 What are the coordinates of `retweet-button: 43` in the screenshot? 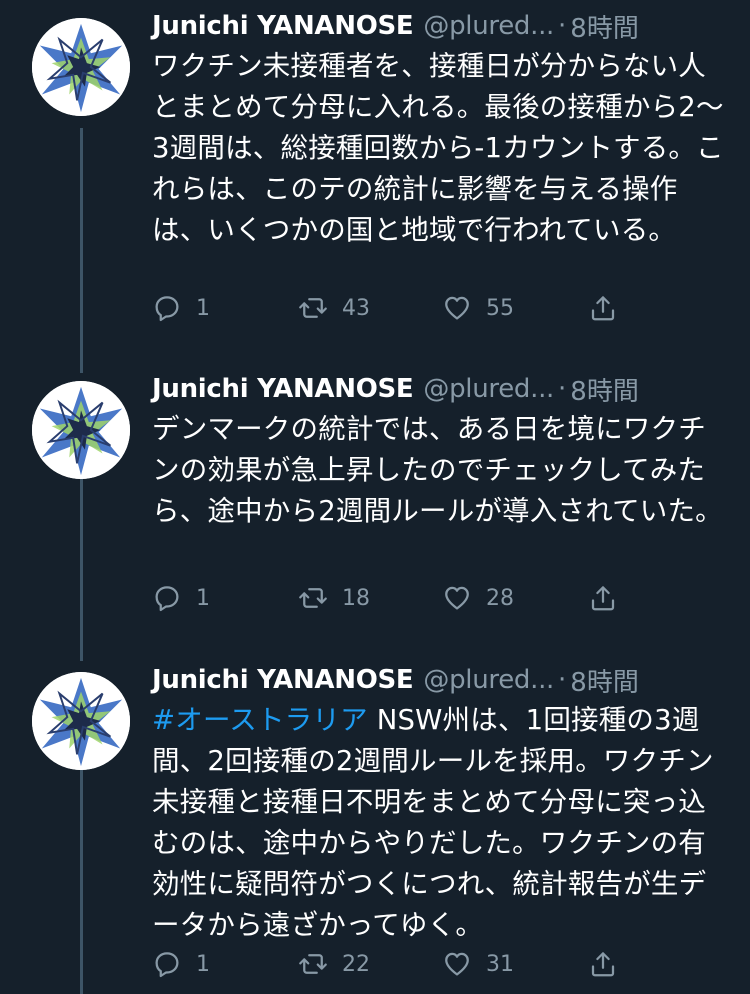 It's located at (334, 308).